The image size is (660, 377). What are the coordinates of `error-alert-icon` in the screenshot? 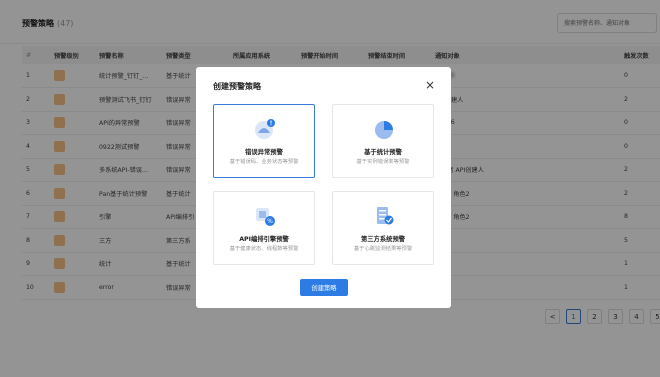 It's located at (265, 129).